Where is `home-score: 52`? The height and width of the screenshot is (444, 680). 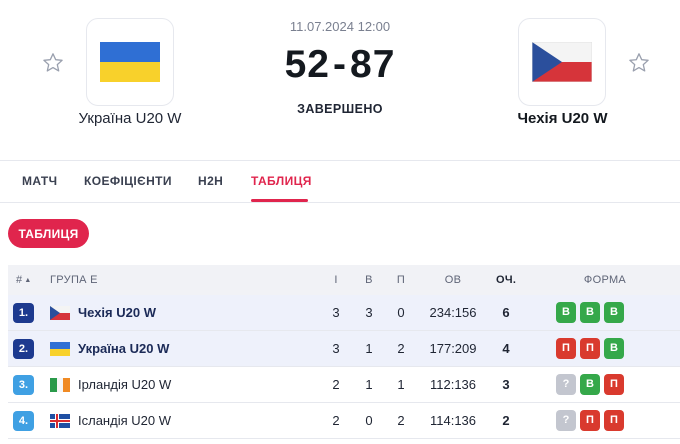 home-score: 52 is located at coordinates (307, 64).